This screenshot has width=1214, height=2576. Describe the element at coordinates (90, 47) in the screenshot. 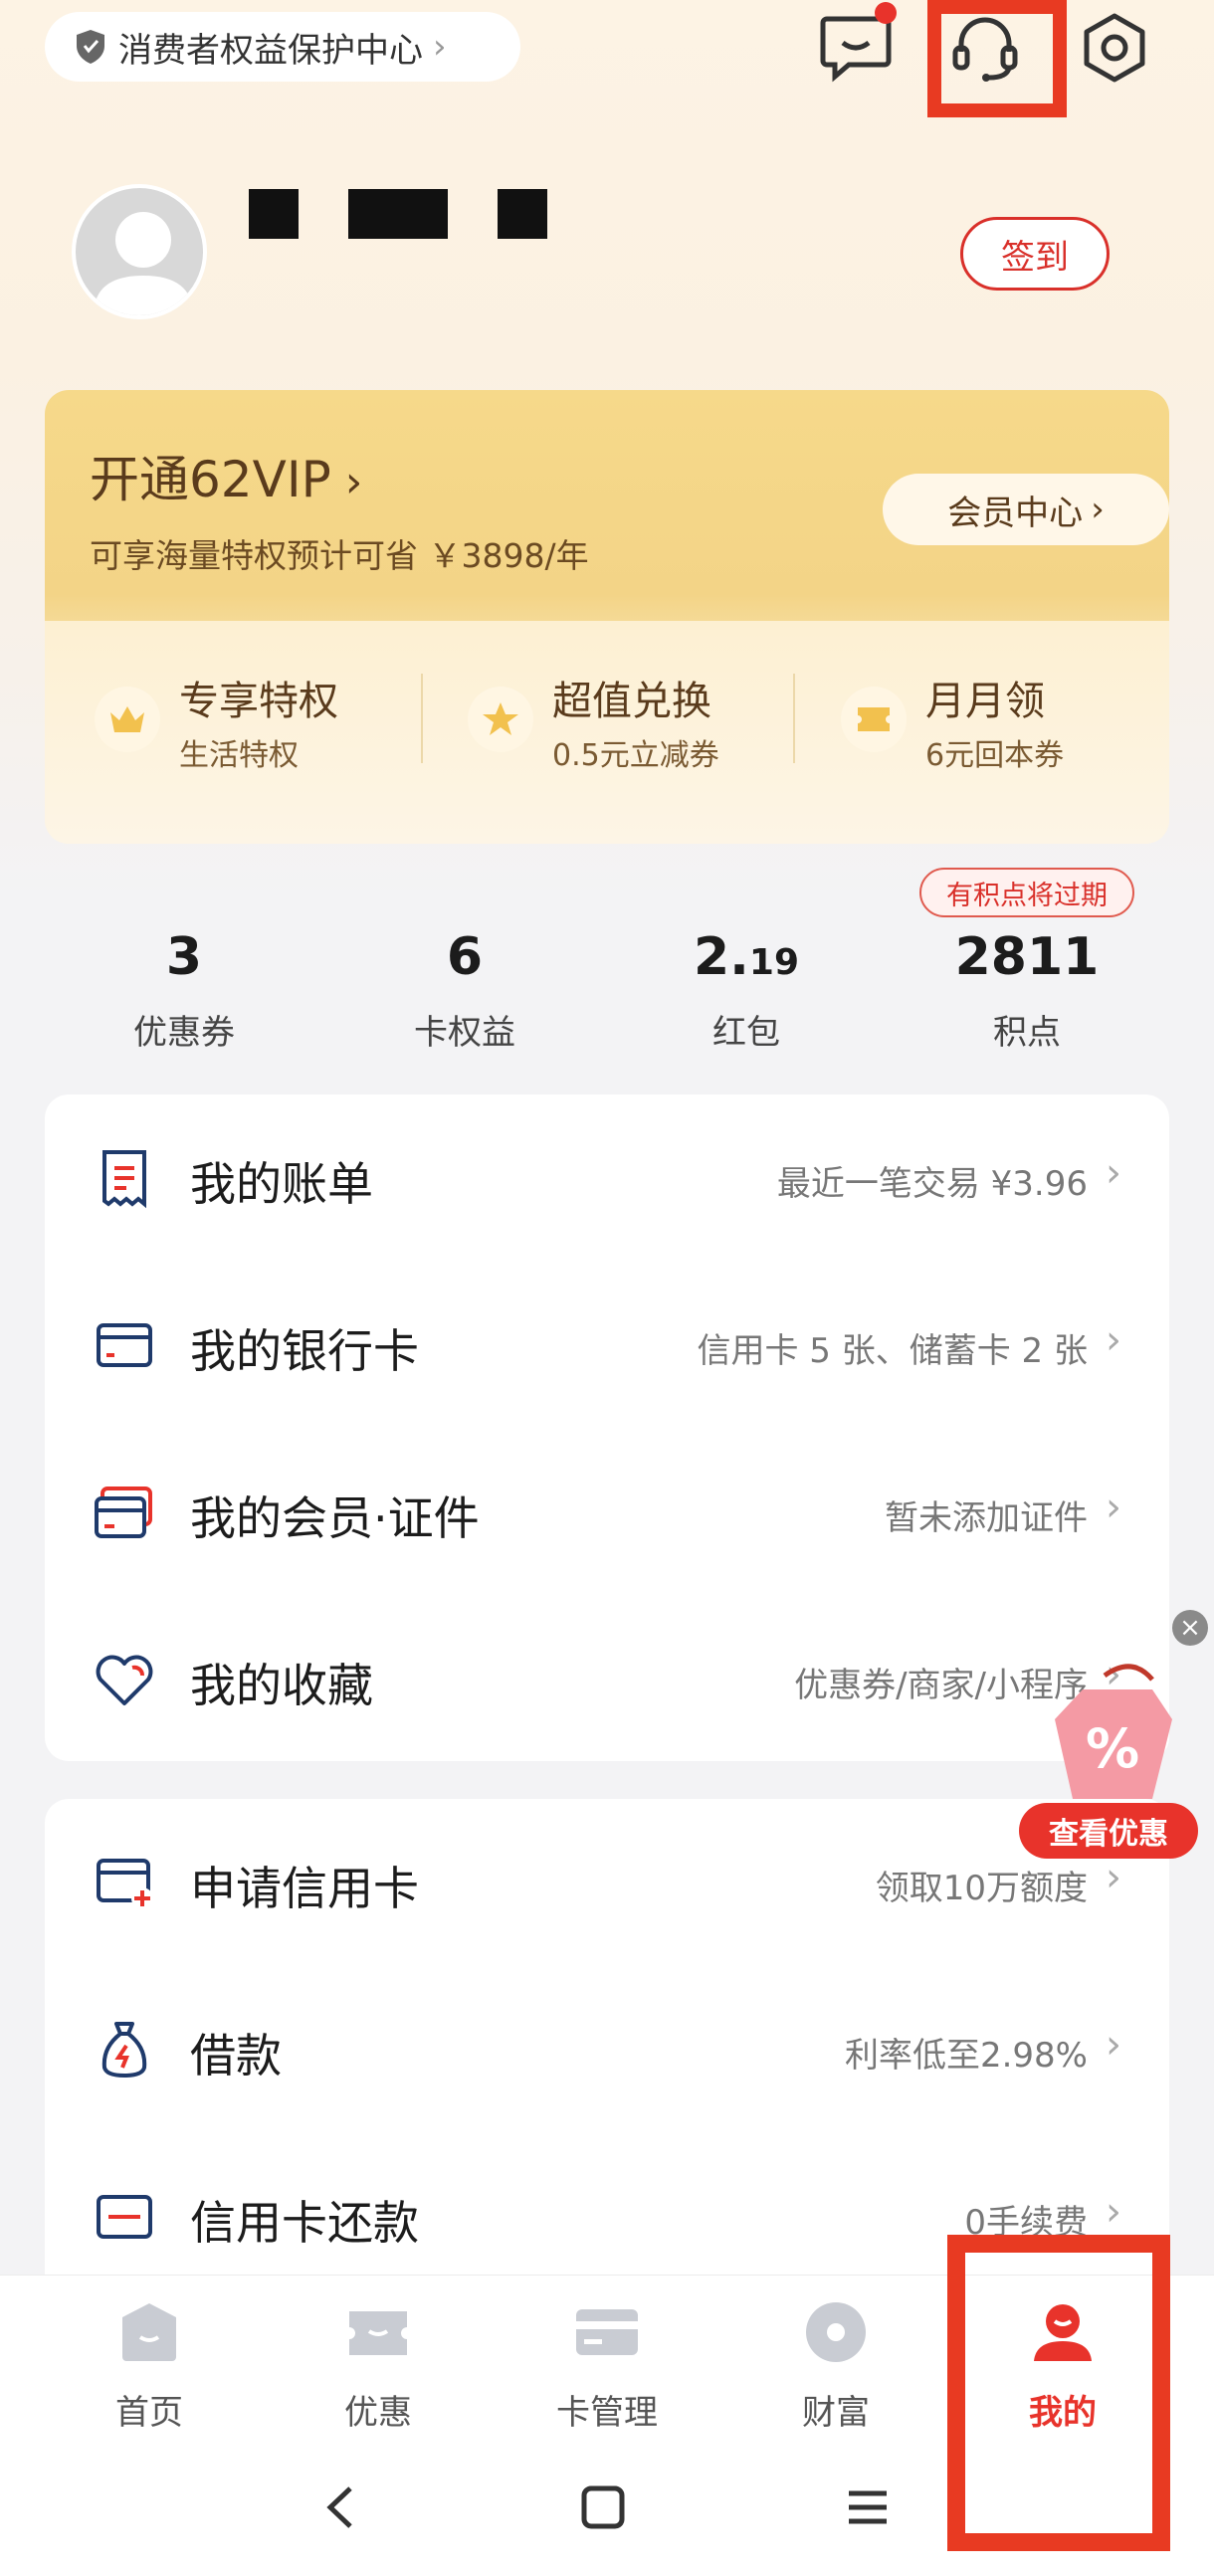

I see `shield-icon` at that location.